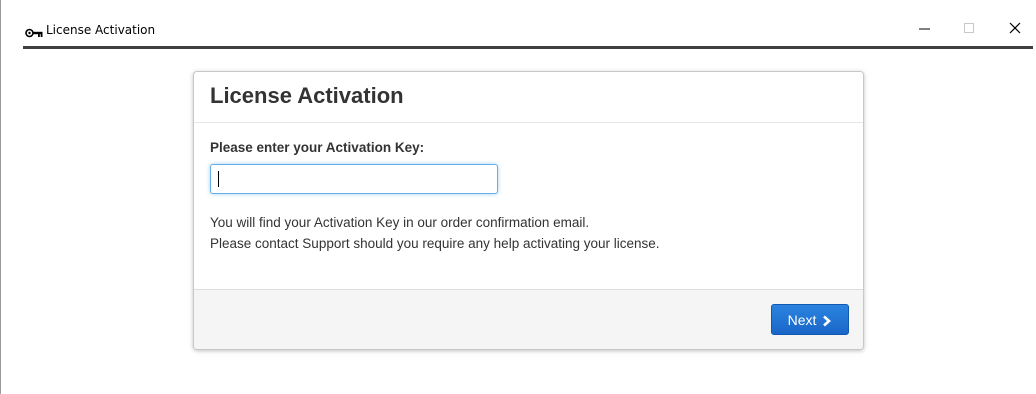  I want to click on title-divider, so click(528, 47).